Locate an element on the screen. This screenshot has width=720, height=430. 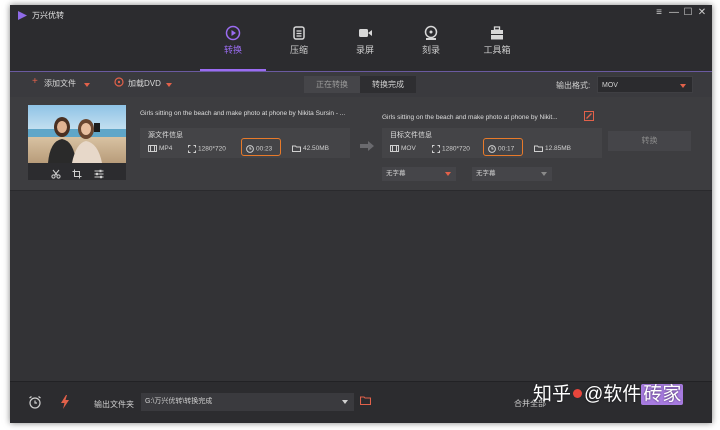
nav-label: 刻录 is located at coordinates (430, 50).